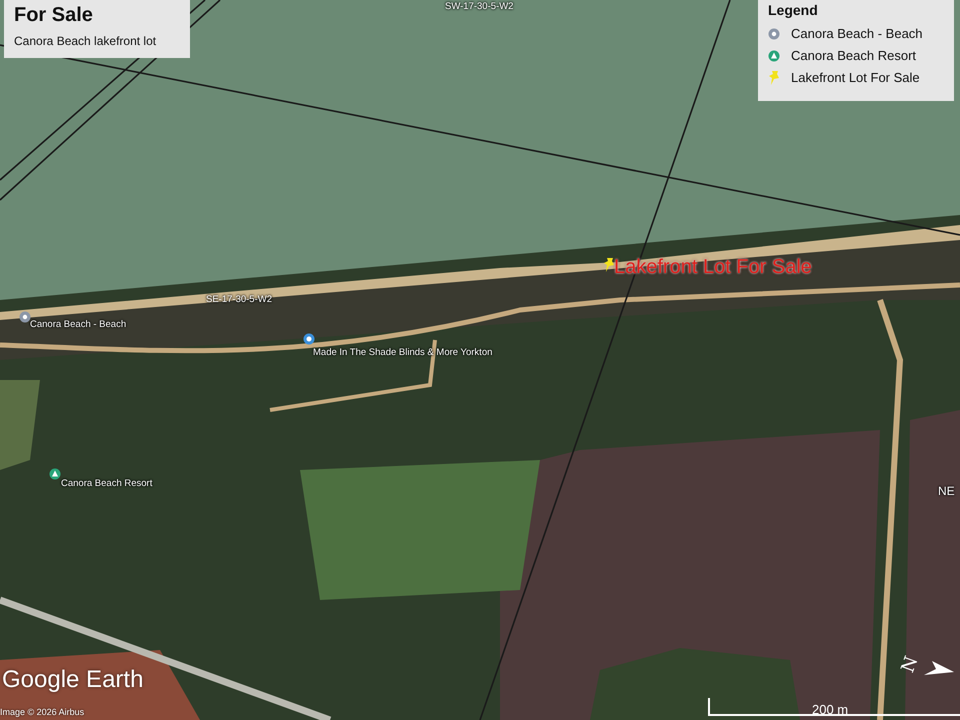 The image size is (960, 720). Describe the element at coordinates (54, 15) in the screenshot. I see `panel-title: For Sale` at that location.